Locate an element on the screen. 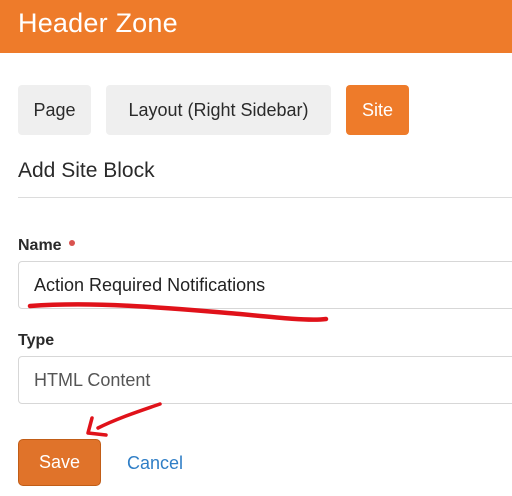  header-bar: Header Zone is located at coordinates (256, 26).